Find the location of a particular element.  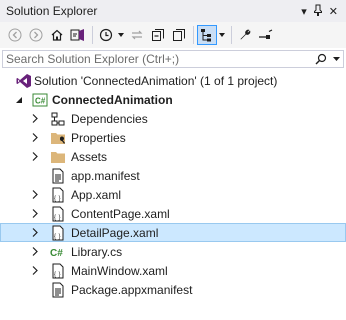

toolbar is located at coordinates (173, 35).